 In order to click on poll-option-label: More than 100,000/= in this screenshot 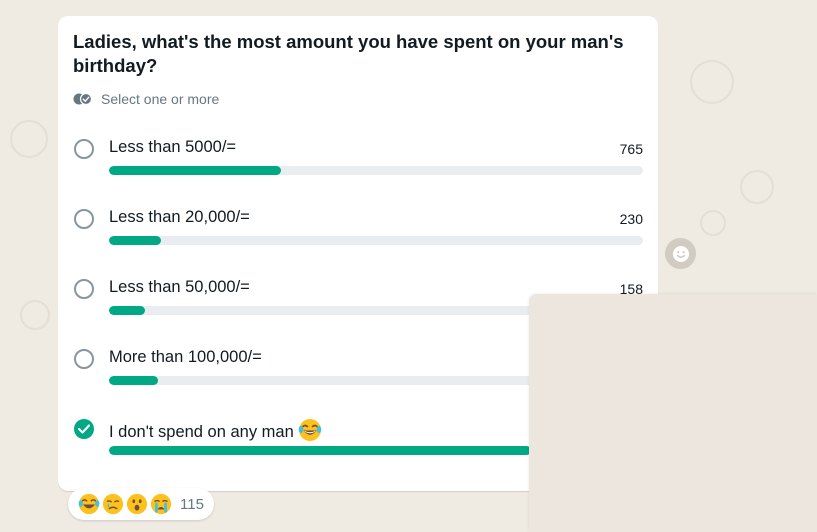, I will do `click(185, 357)`.